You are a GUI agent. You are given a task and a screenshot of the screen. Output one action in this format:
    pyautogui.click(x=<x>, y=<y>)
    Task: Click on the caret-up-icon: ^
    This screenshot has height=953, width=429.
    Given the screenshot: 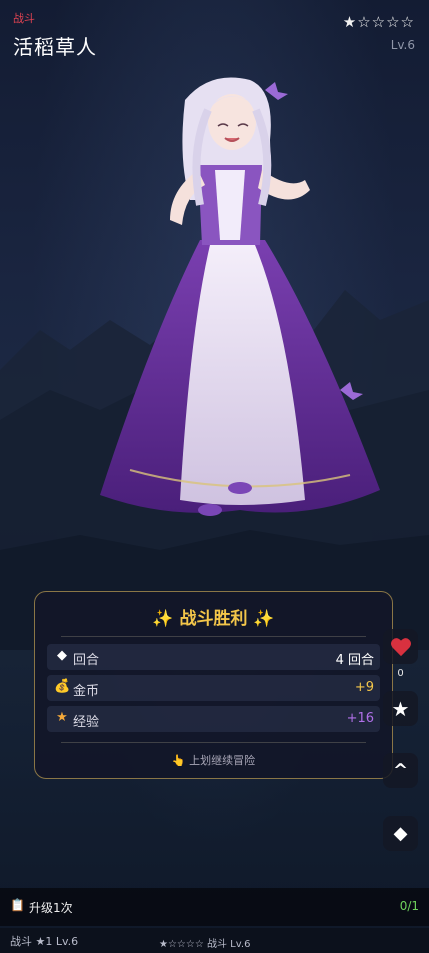 What is the action you would take?
    pyautogui.click(x=400, y=770)
    